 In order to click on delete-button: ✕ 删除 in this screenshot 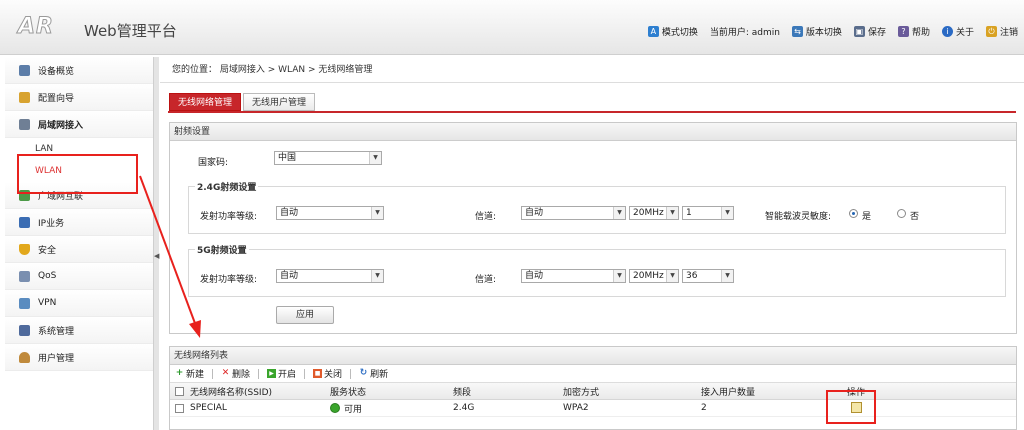, I will do `click(235, 374)`.